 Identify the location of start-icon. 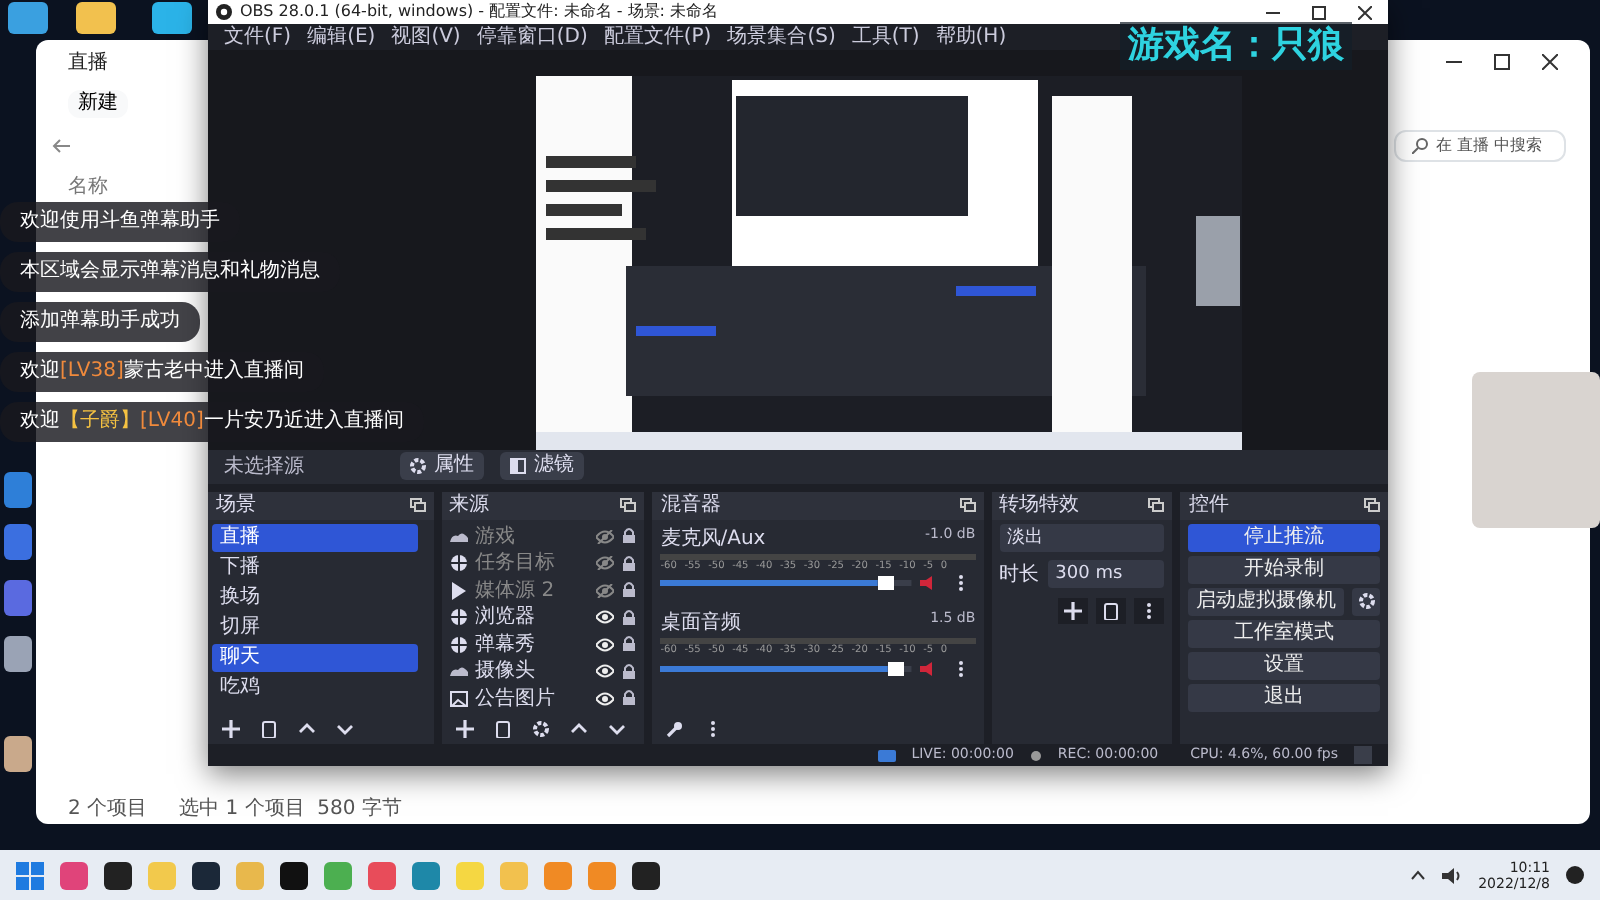
(30, 875).